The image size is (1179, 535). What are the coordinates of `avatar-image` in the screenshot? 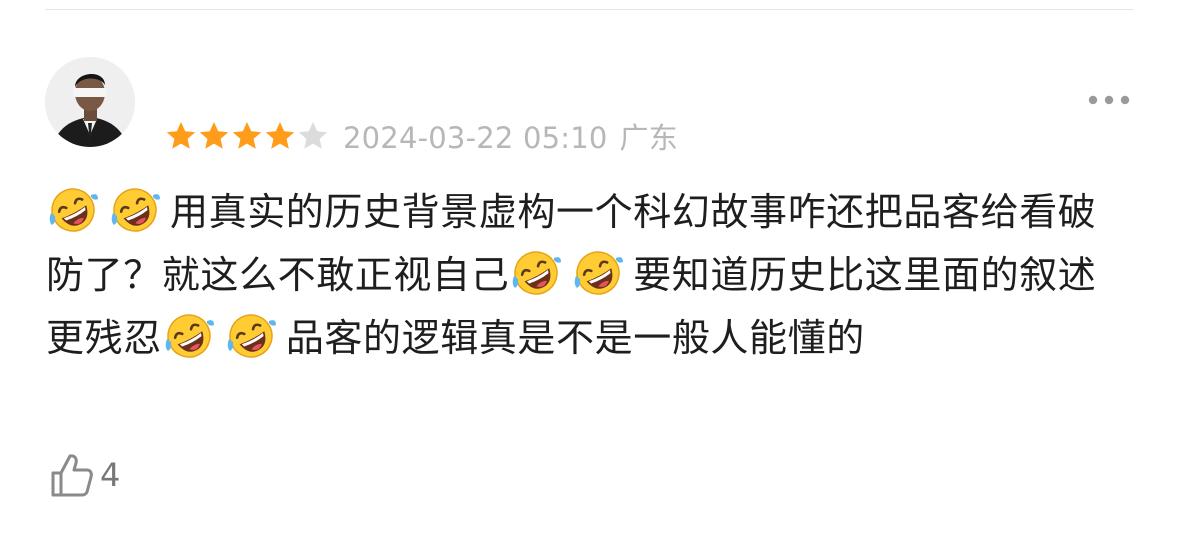 It's located at (90, 102).